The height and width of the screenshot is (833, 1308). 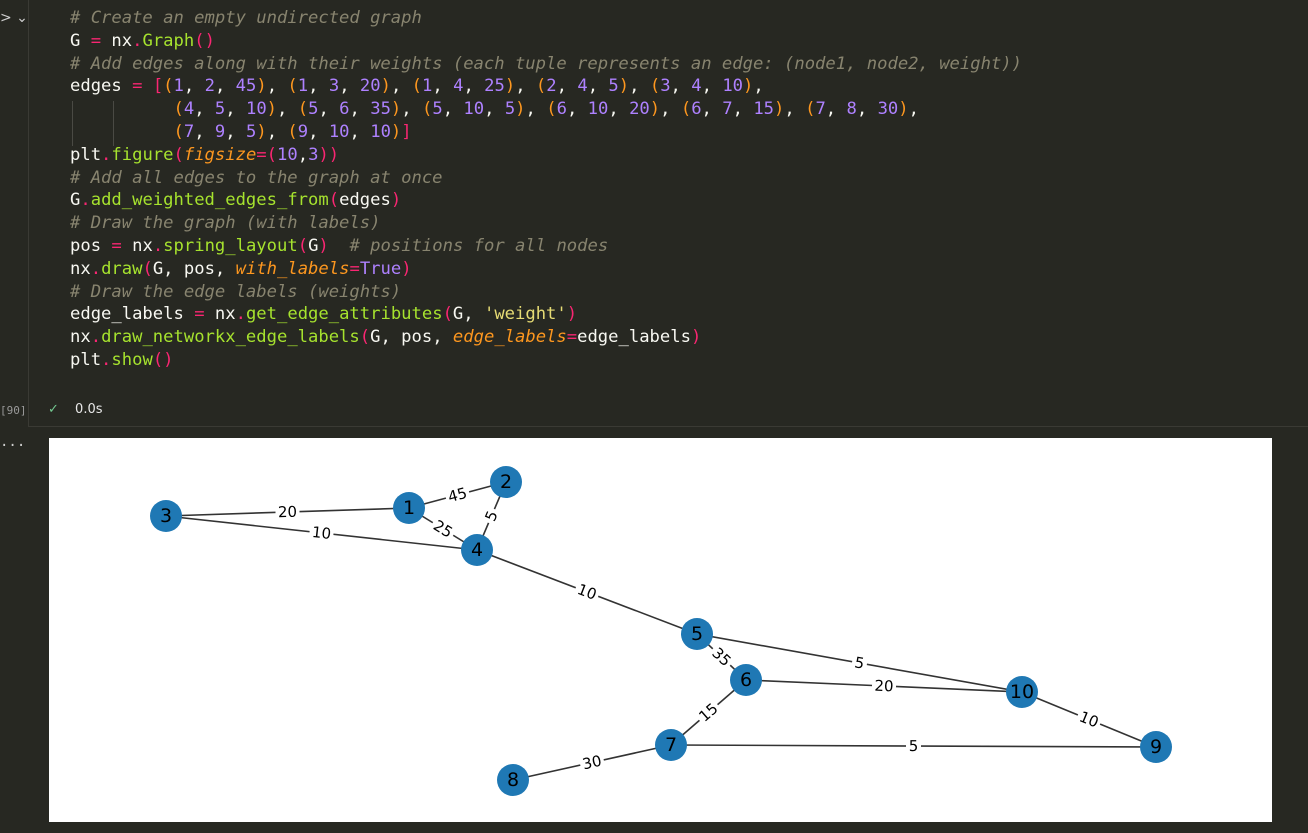 What do you see at coordinates (344, 109) in the screenshot?
I see `code-token: 6` at bounding box center [344, 109].